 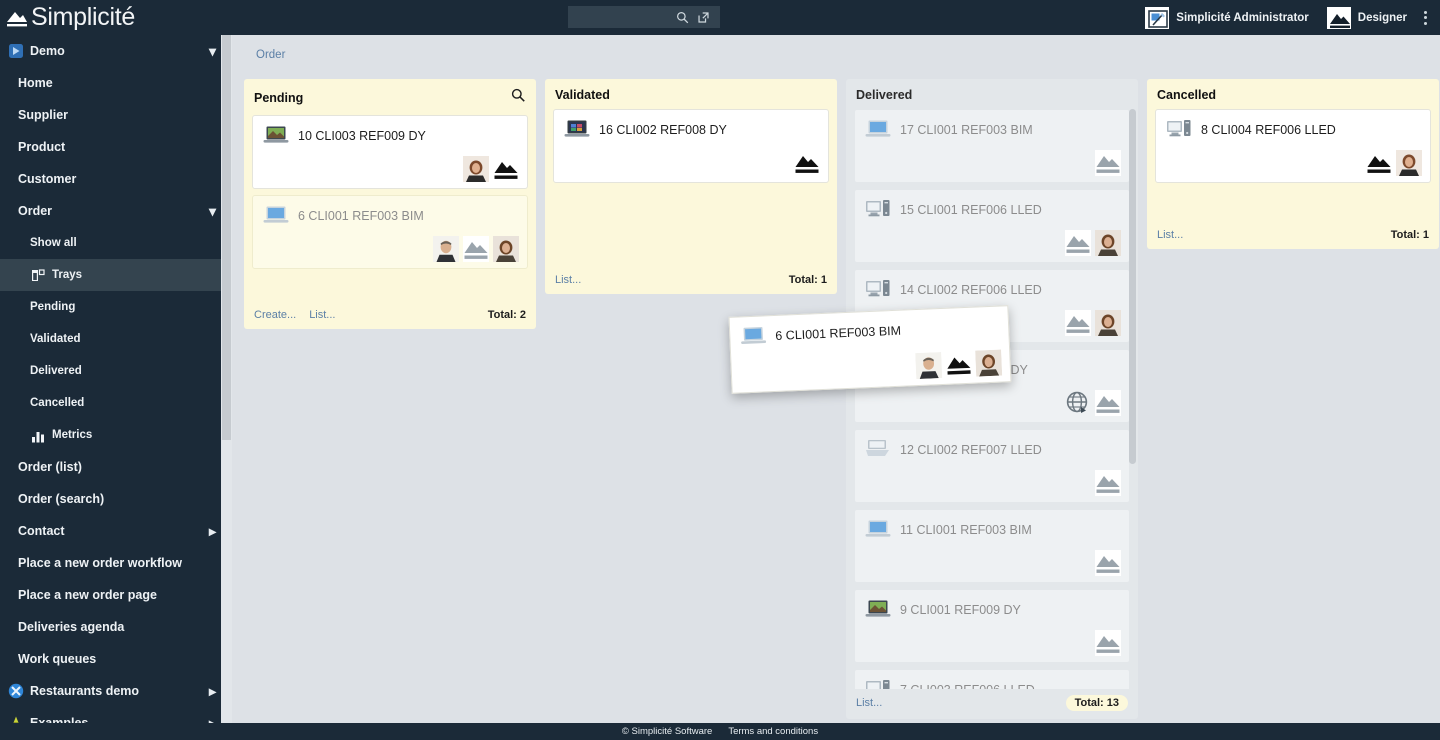 What do you see at coordinates (116, 371) in the screenshot?
I see `sidebar-item-delivered: Delivered` at bounding box center [116, 371].